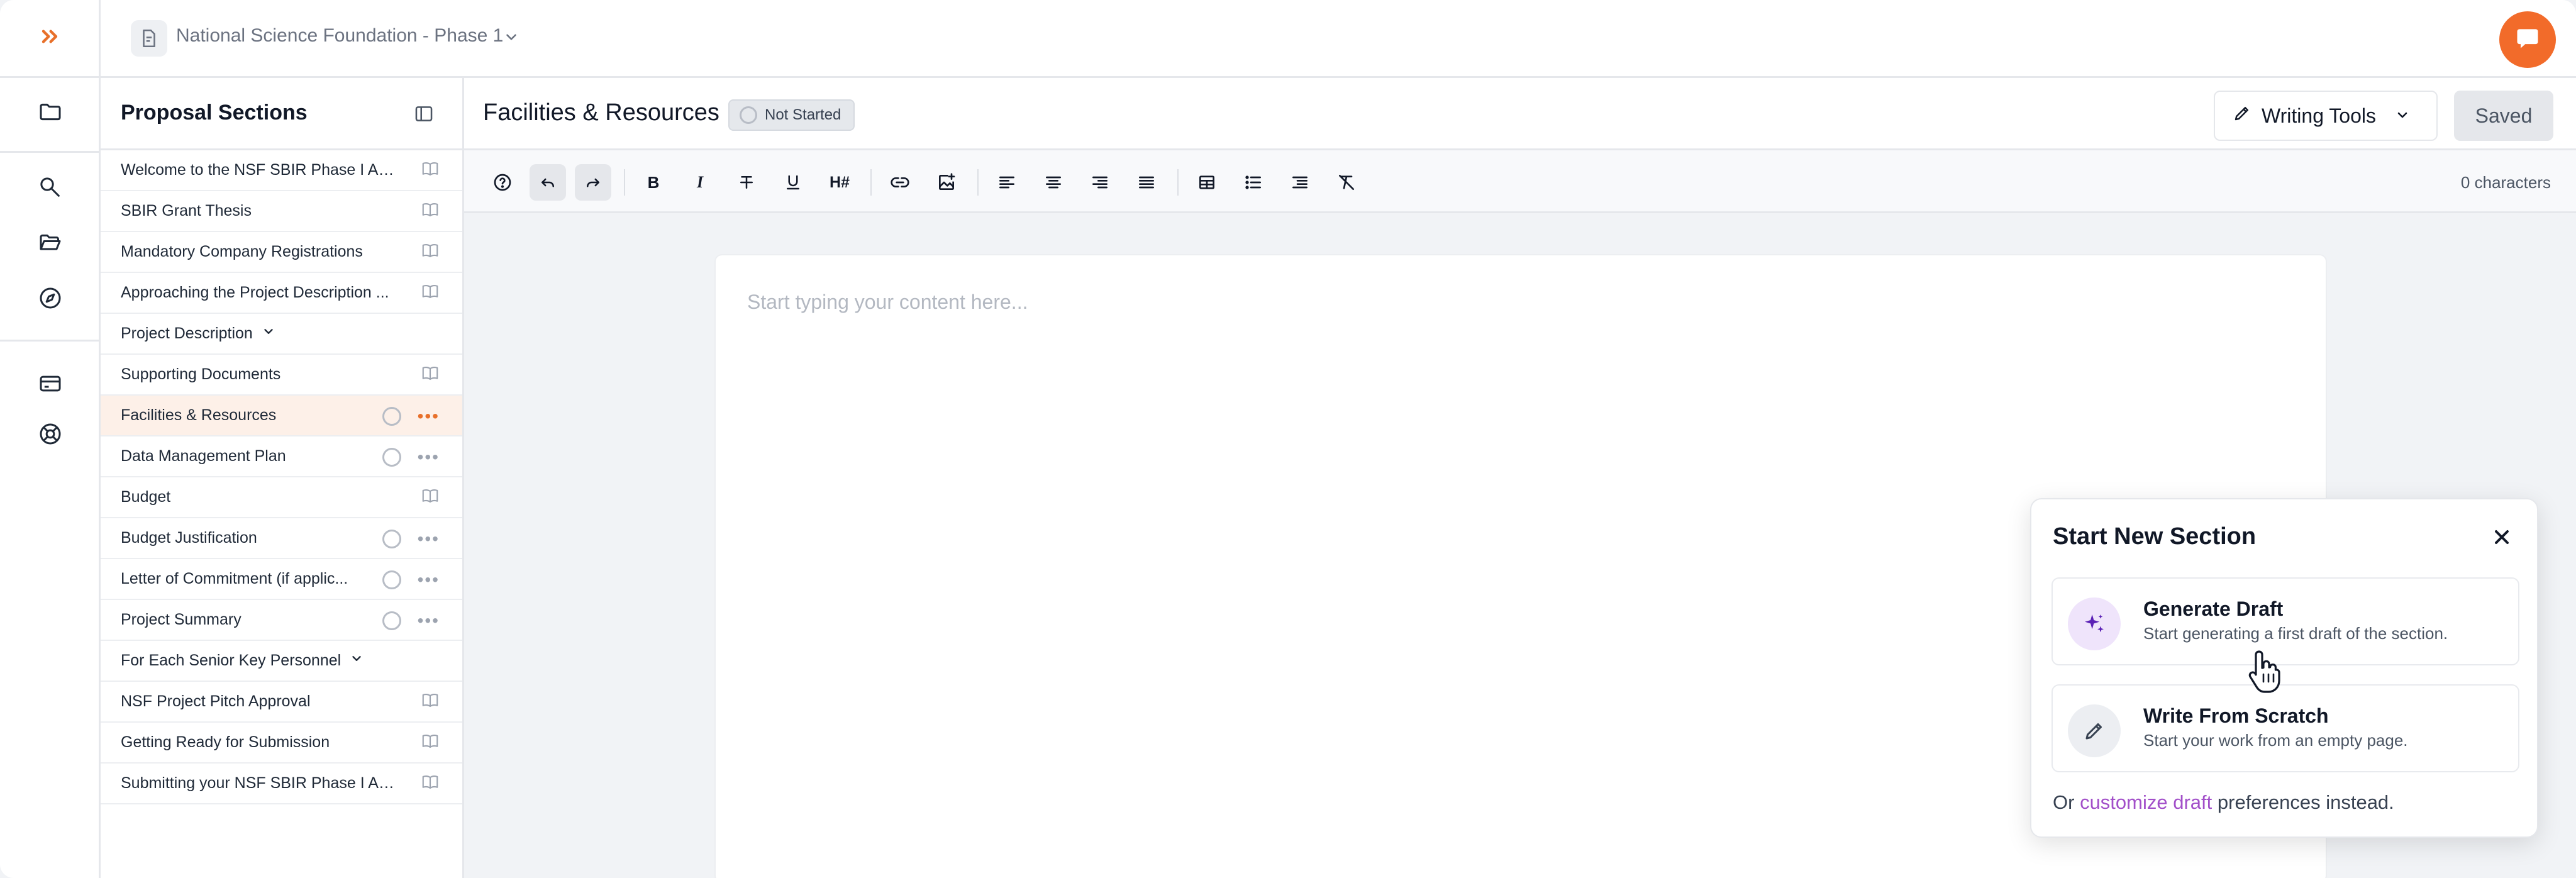 This screenshot has width=2576, height=878. What do you see at coordinates (50, 384) in the screenshot?
I see `credit-card-icon` at bounding box center [50, 384].